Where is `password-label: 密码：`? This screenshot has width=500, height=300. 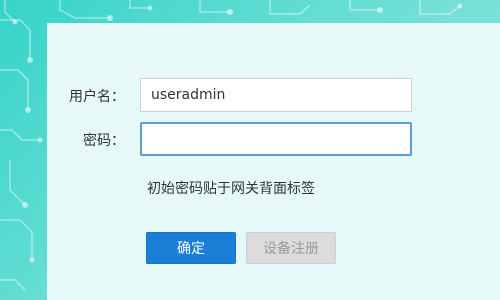
password-label: 密码： is located at coordinates (104, 141).